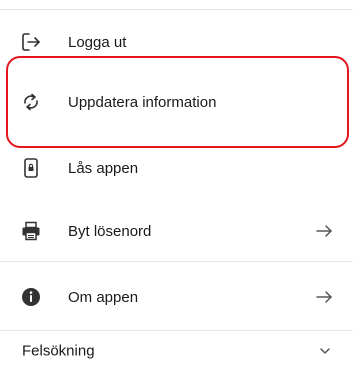  Describe the element at coordinates (31, 42) in the screenshot. I see `logout-icon` at that location.